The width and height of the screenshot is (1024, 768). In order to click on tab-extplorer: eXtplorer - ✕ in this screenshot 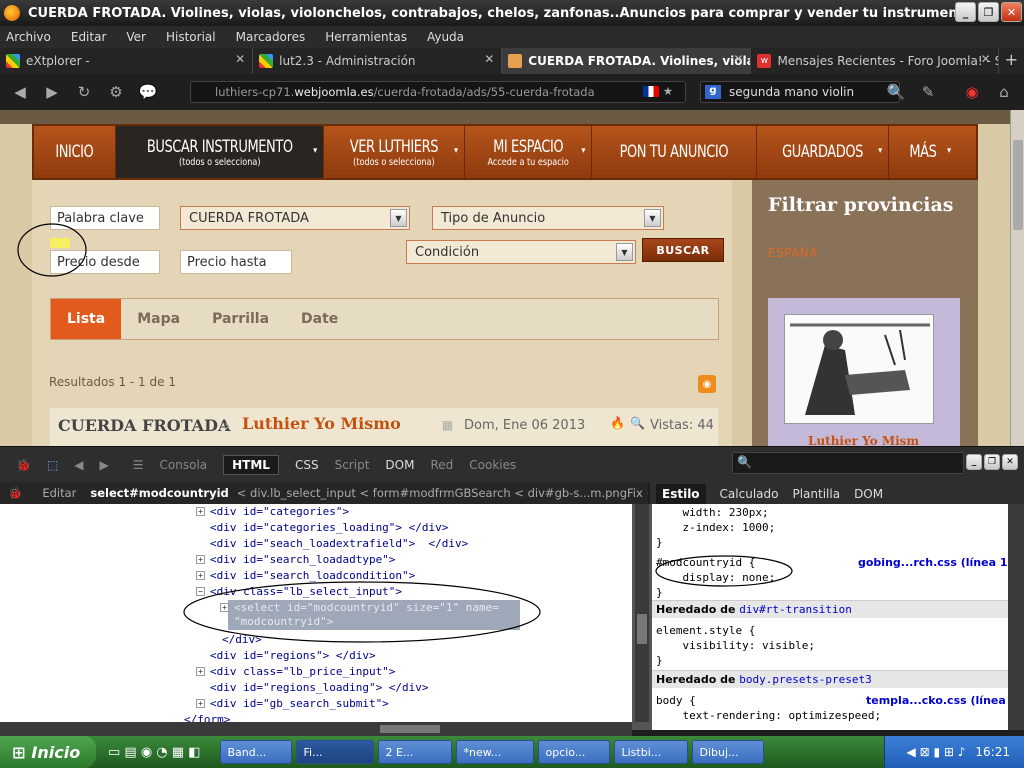, I will do `click(127, 61)`.